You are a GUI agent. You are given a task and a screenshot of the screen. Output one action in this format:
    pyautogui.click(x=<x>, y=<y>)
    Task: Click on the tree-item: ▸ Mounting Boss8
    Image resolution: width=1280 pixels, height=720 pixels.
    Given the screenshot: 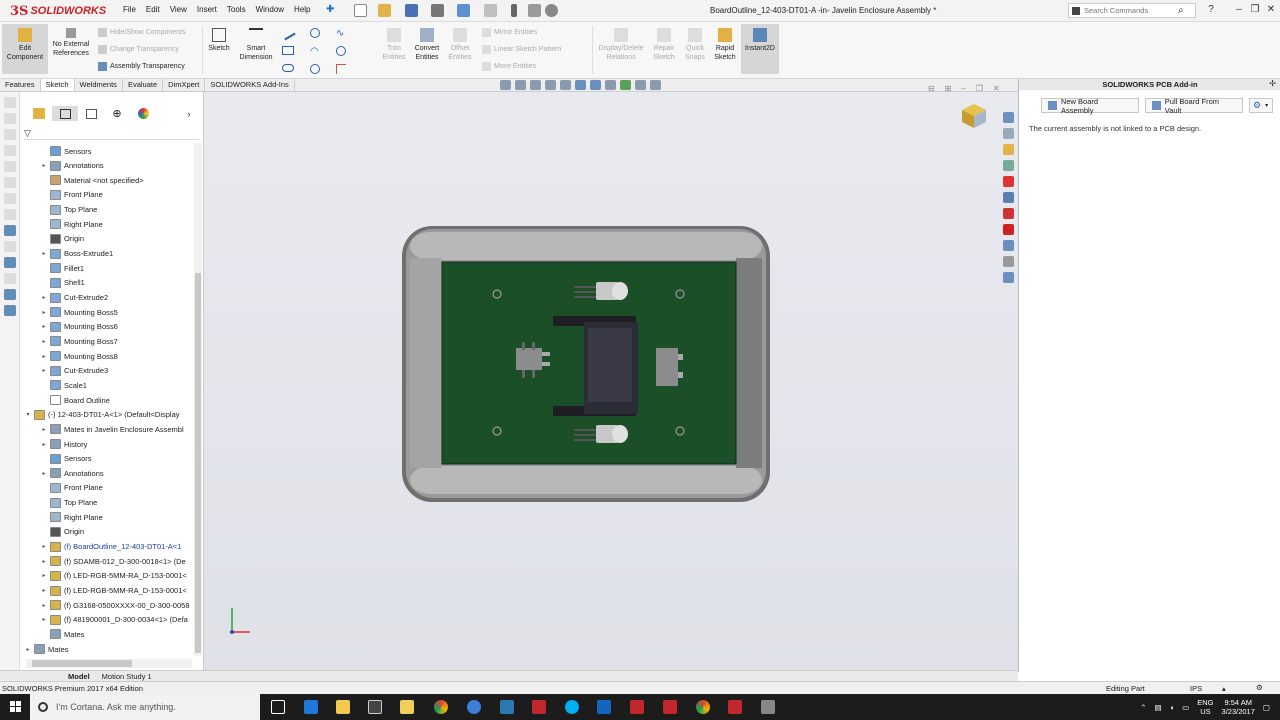 What is the action you would take?
    pyautogui.click(x=79, y=356)
    